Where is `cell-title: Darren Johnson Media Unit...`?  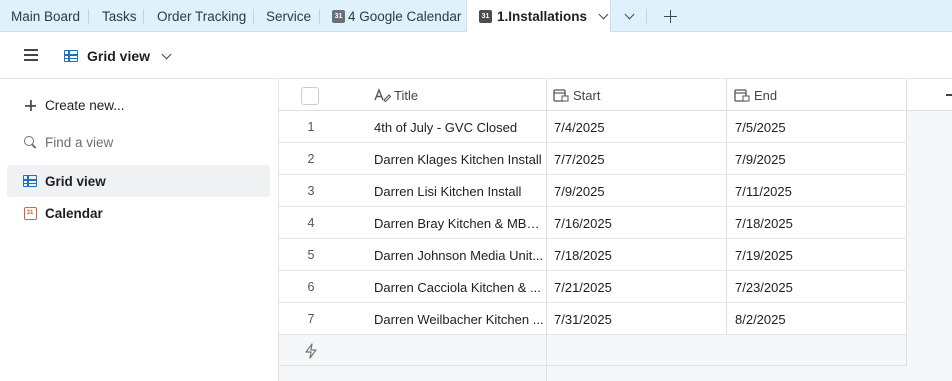 cell-title: Darren Johnson Media Unit... is located at coordinates (459, 255).